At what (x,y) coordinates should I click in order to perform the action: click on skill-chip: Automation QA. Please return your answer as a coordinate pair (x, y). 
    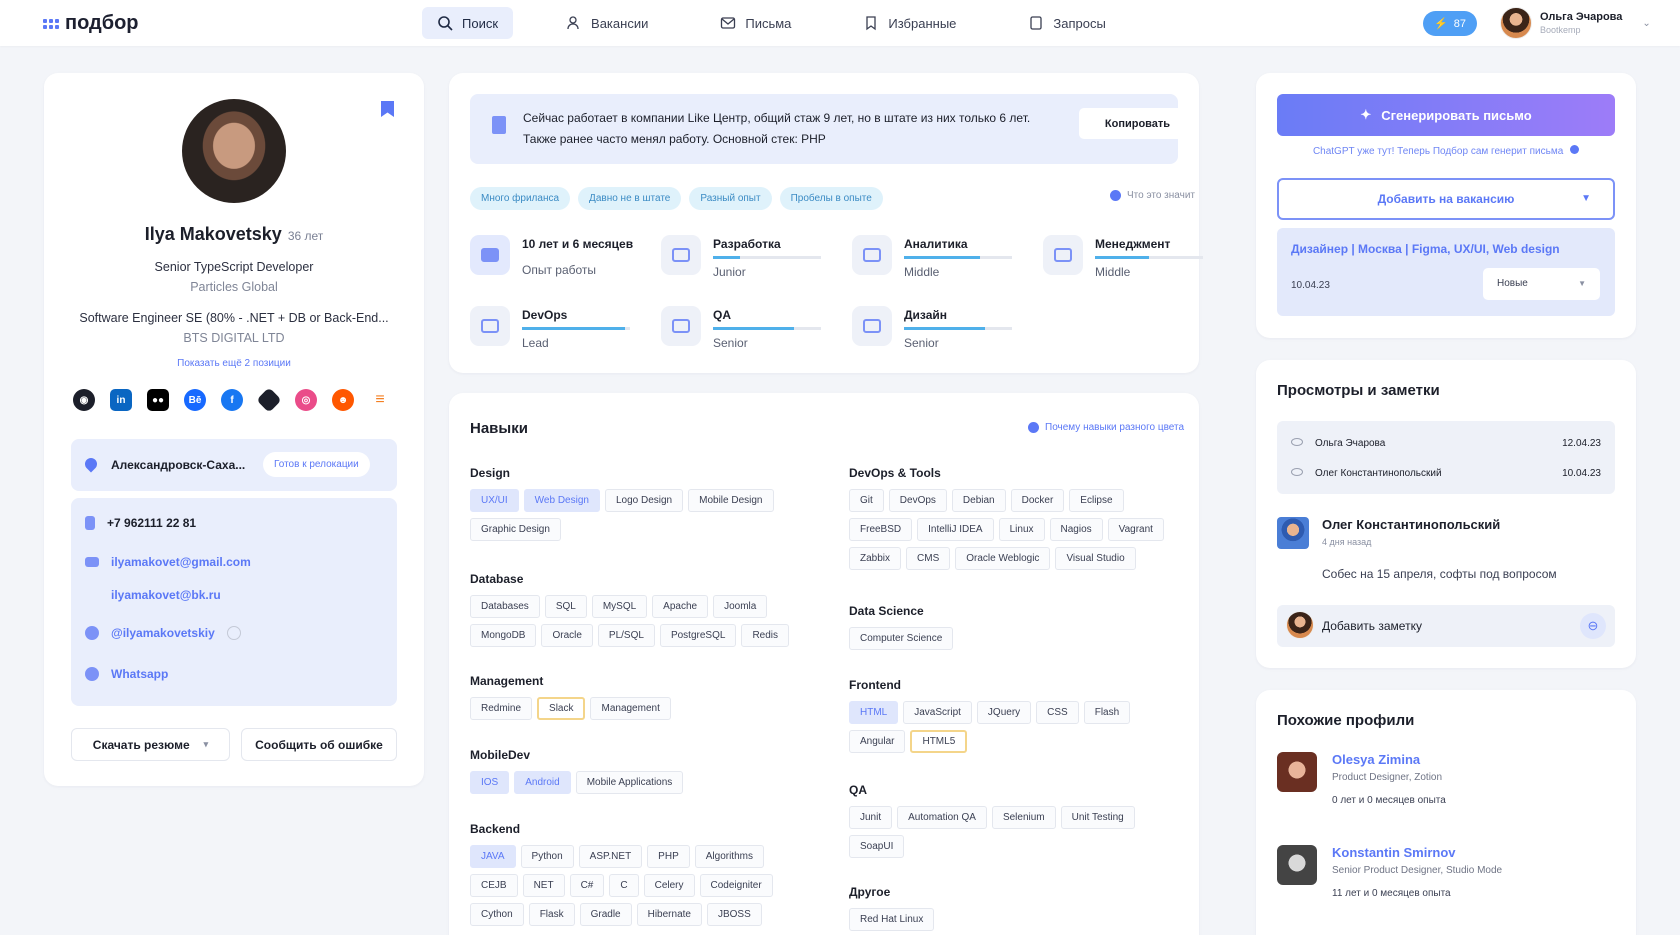
    Looking at the image, I should click on (942, 817).